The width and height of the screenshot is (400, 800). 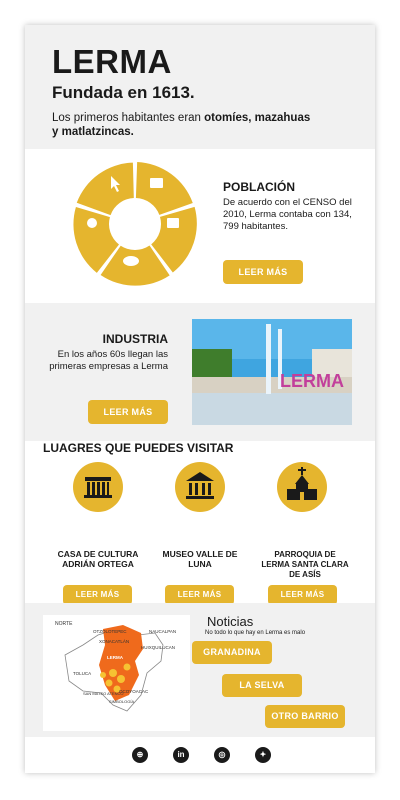 What do you see at coordinates (115, 657) in the screenshot?
I see `map-label-lerma: LERMA` at bounding box center [115, 657].